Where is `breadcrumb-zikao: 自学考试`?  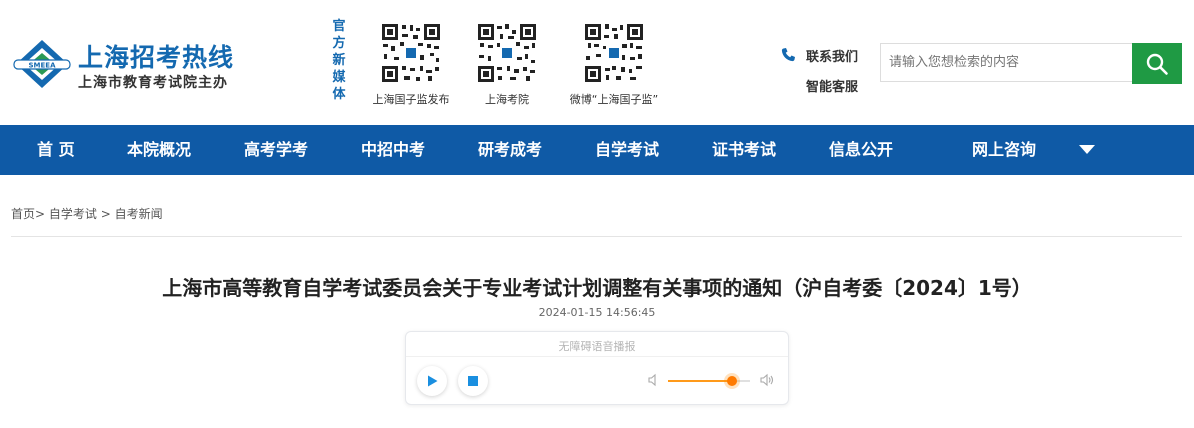 breadcrumb-zikao: 自学考试 is located at coordinates (73, 214).